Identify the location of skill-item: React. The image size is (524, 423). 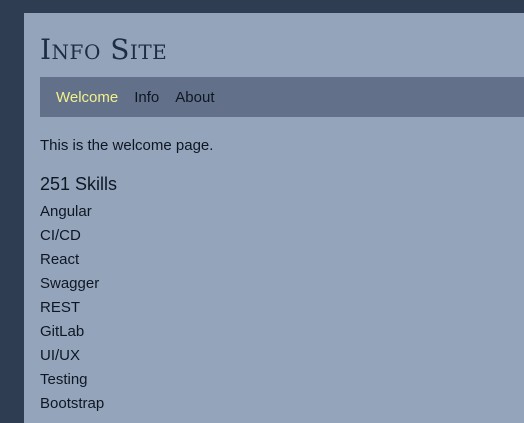
(60, 259).